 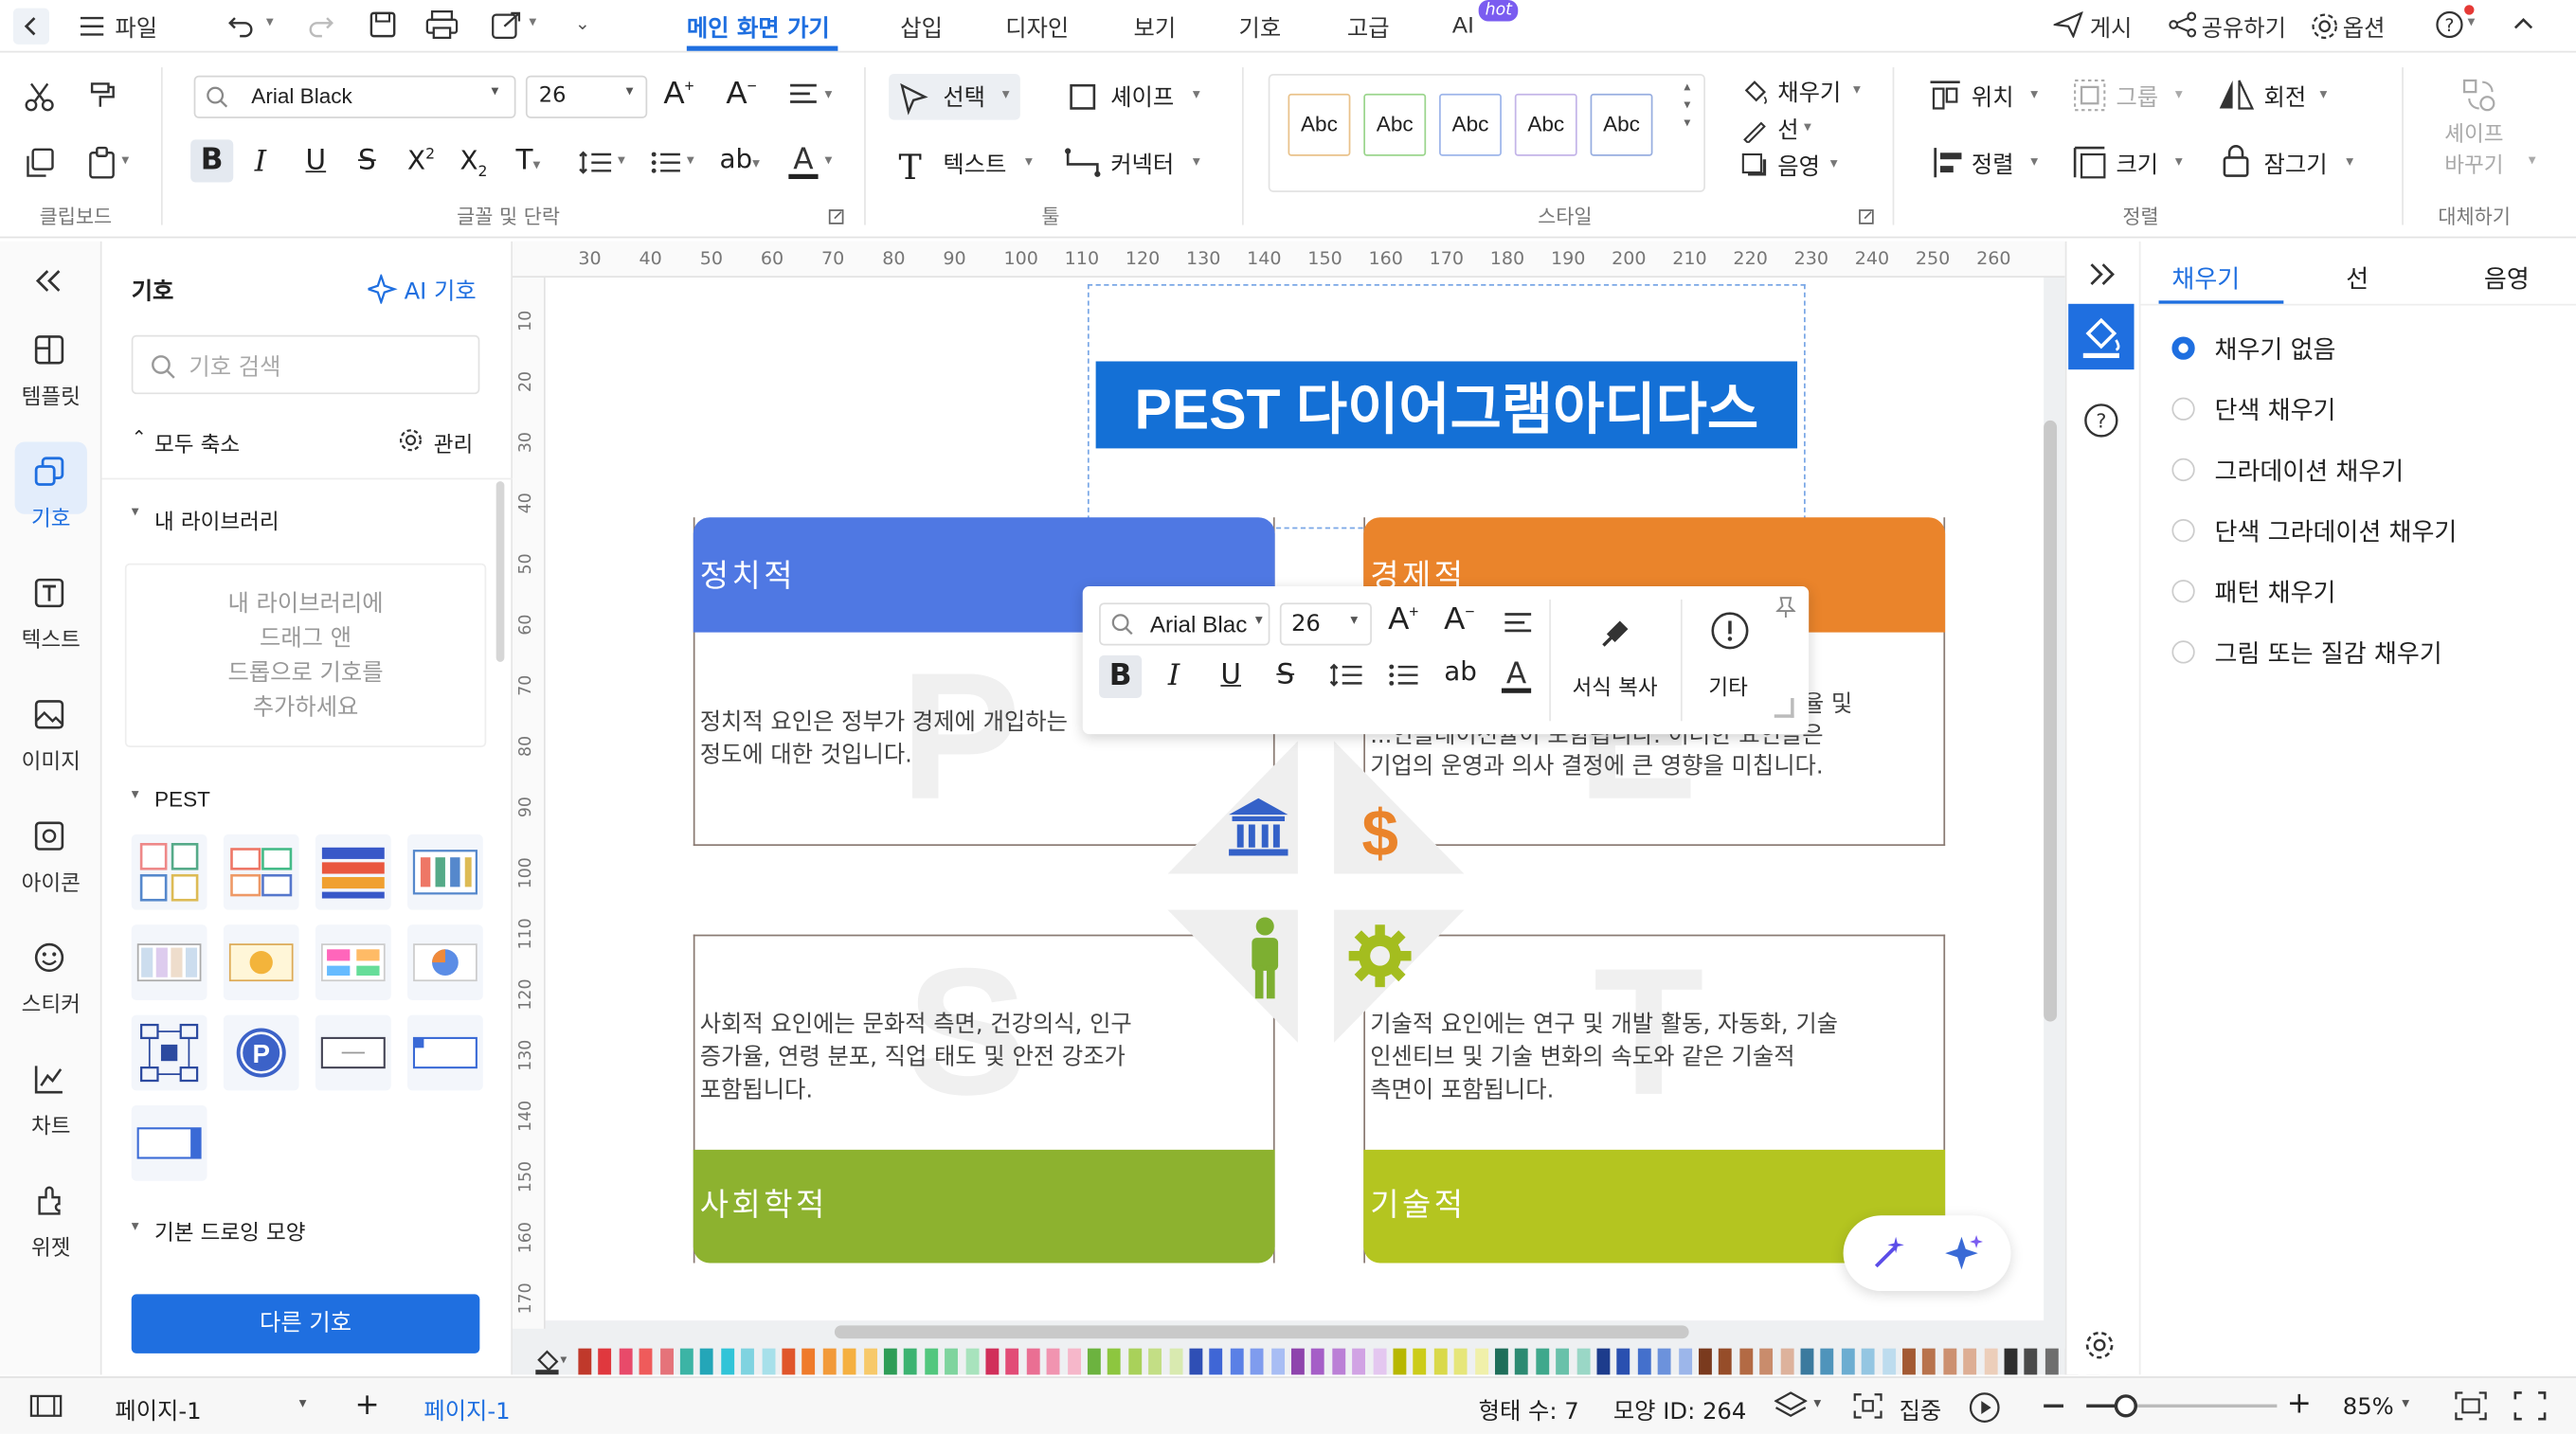 I want to click on more-options-label: 기타, so click(x=1727, y=685).